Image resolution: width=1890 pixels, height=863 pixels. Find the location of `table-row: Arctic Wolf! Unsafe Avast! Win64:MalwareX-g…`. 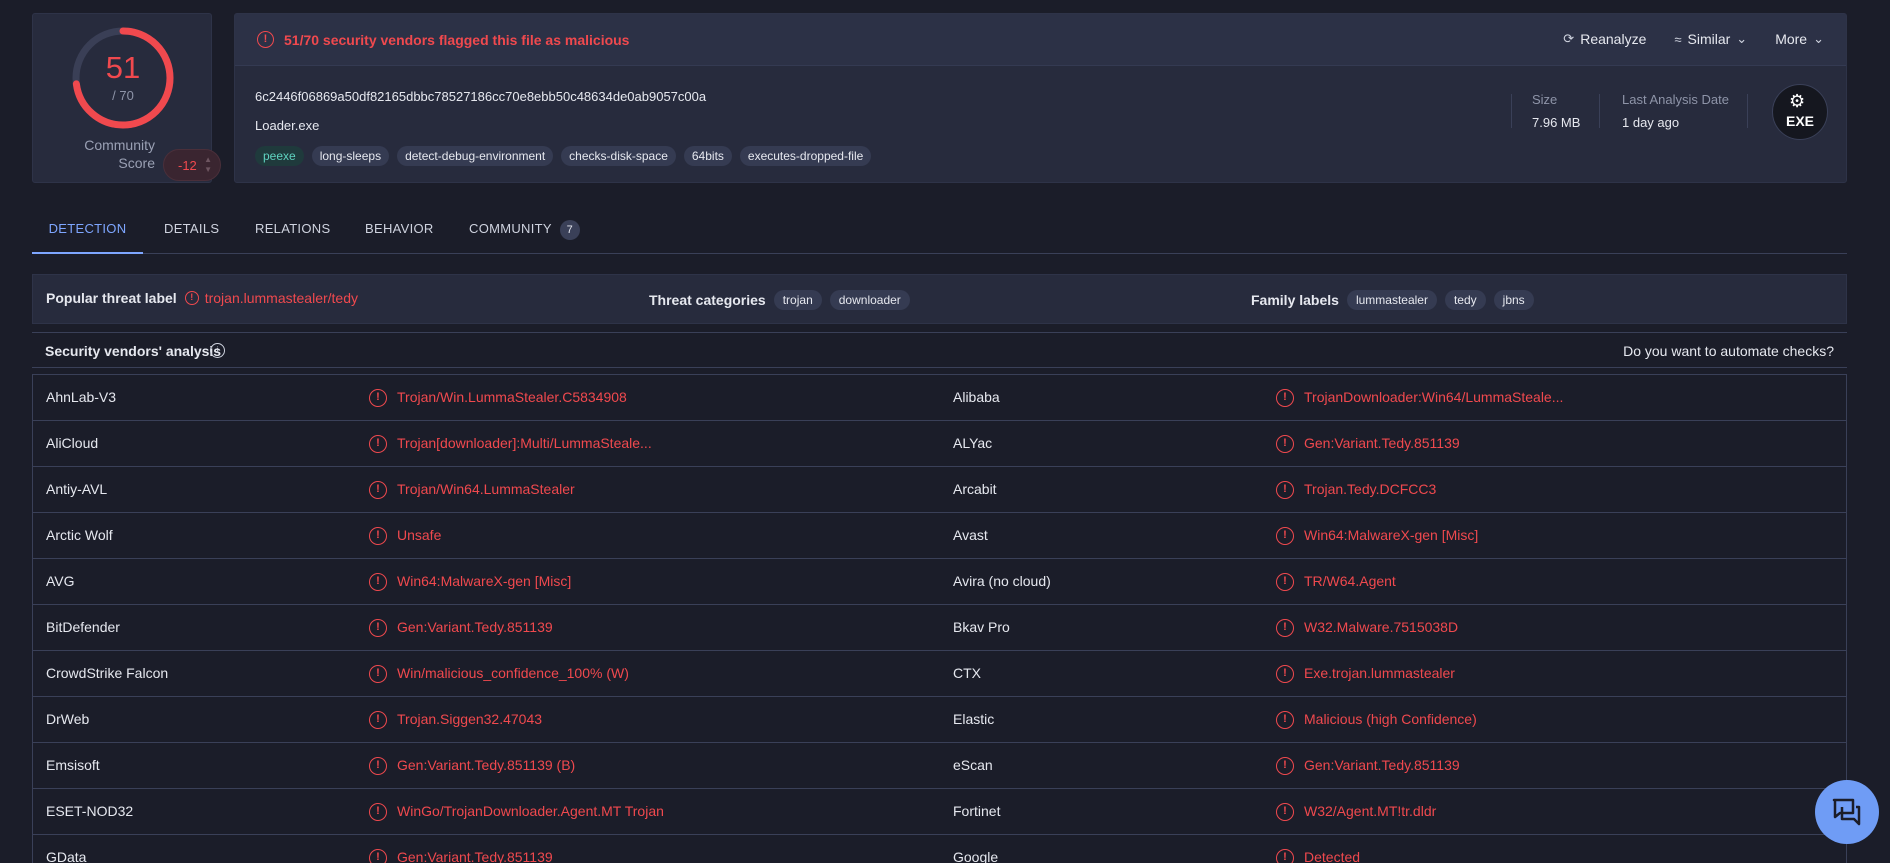

table-row: Arctic Wolf! Unsafe Avast! Win64:MalwareX-g… is located at coordinates (939, 536).